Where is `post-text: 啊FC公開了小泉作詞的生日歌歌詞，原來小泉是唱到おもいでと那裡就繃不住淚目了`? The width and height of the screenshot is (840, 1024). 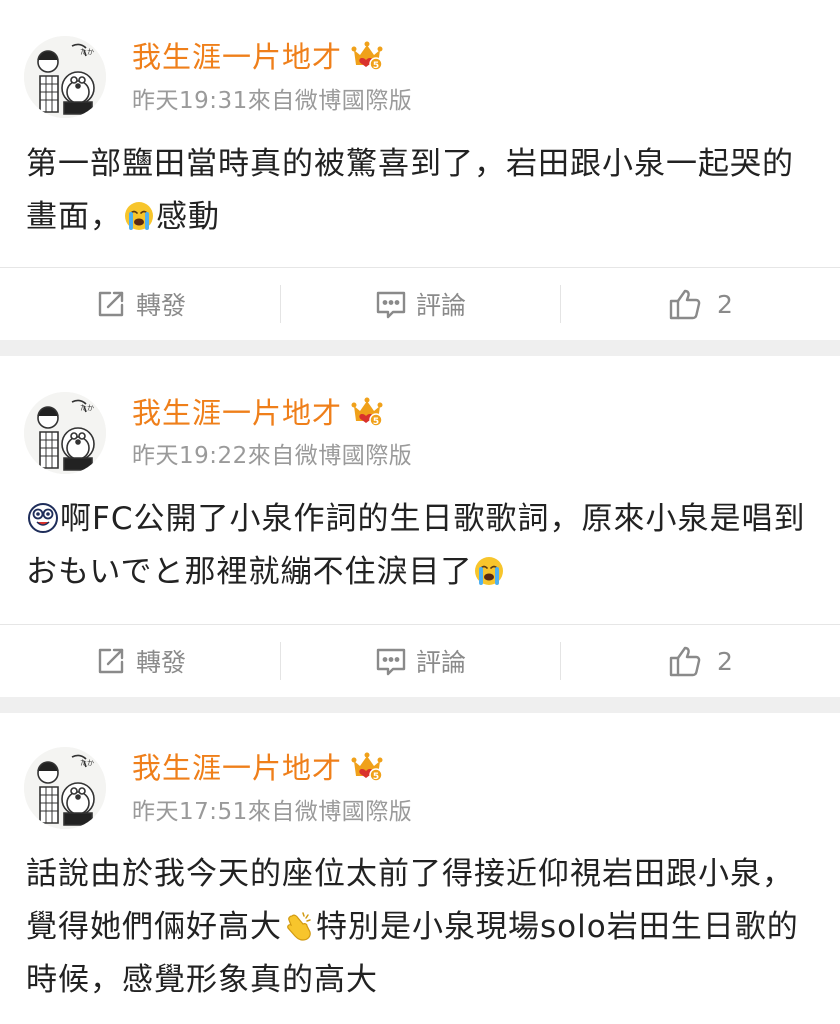 post-text: 啊FC公開了小泉作詞的生日歌歌詞，原來小泉是唱到おもいでと那裡就繃不住淚目了 is located at coordinates (416, 545).